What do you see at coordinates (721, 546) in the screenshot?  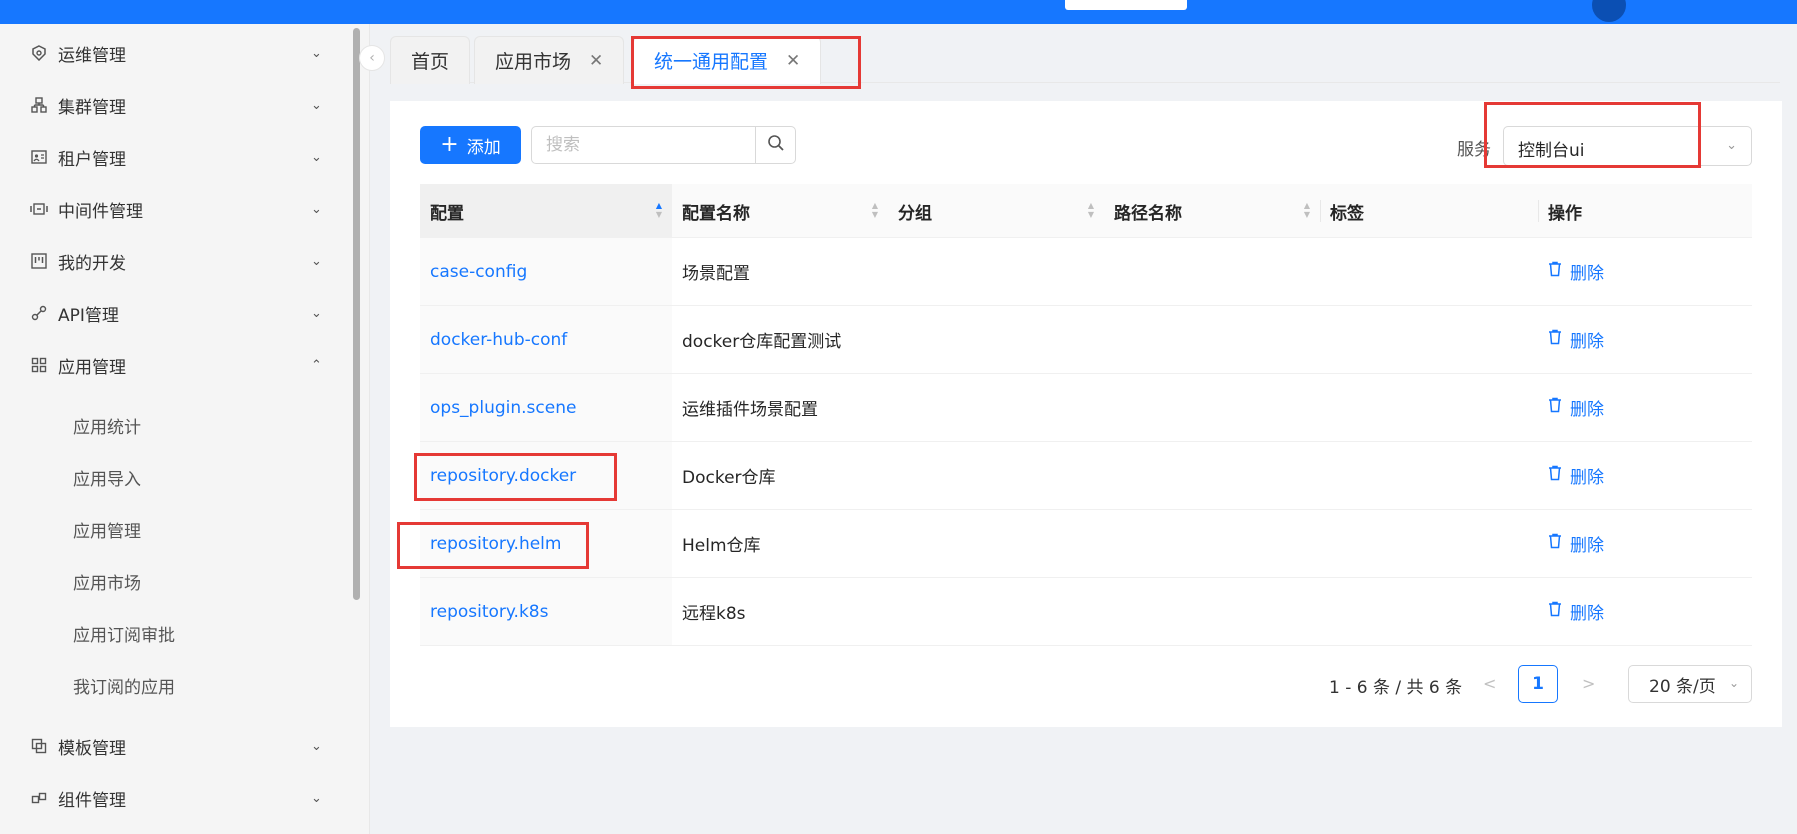 I see `config-name-cell: Helm仓库` at bounding box center [721, 546].